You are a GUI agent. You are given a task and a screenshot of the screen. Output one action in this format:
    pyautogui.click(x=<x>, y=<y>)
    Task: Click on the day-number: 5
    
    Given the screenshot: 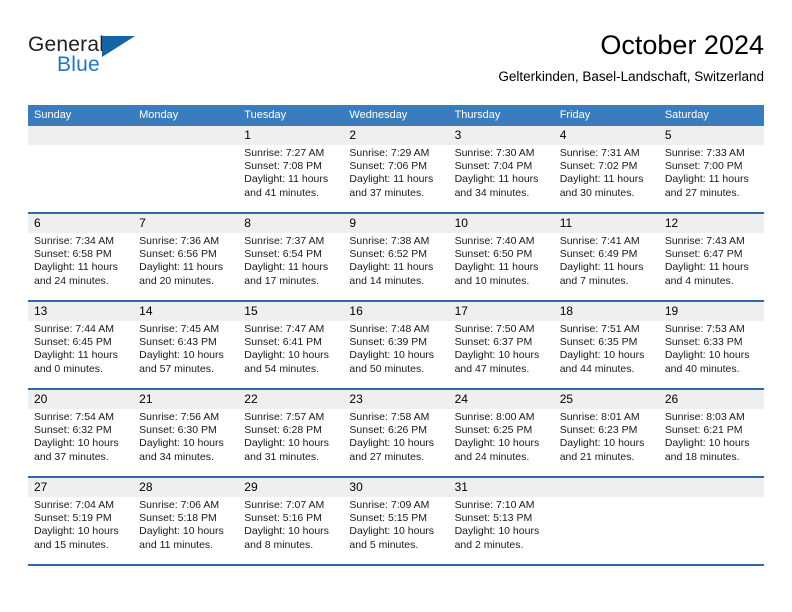 What is the action you would take?
    pyautogui.click(x=711, y=135)
    